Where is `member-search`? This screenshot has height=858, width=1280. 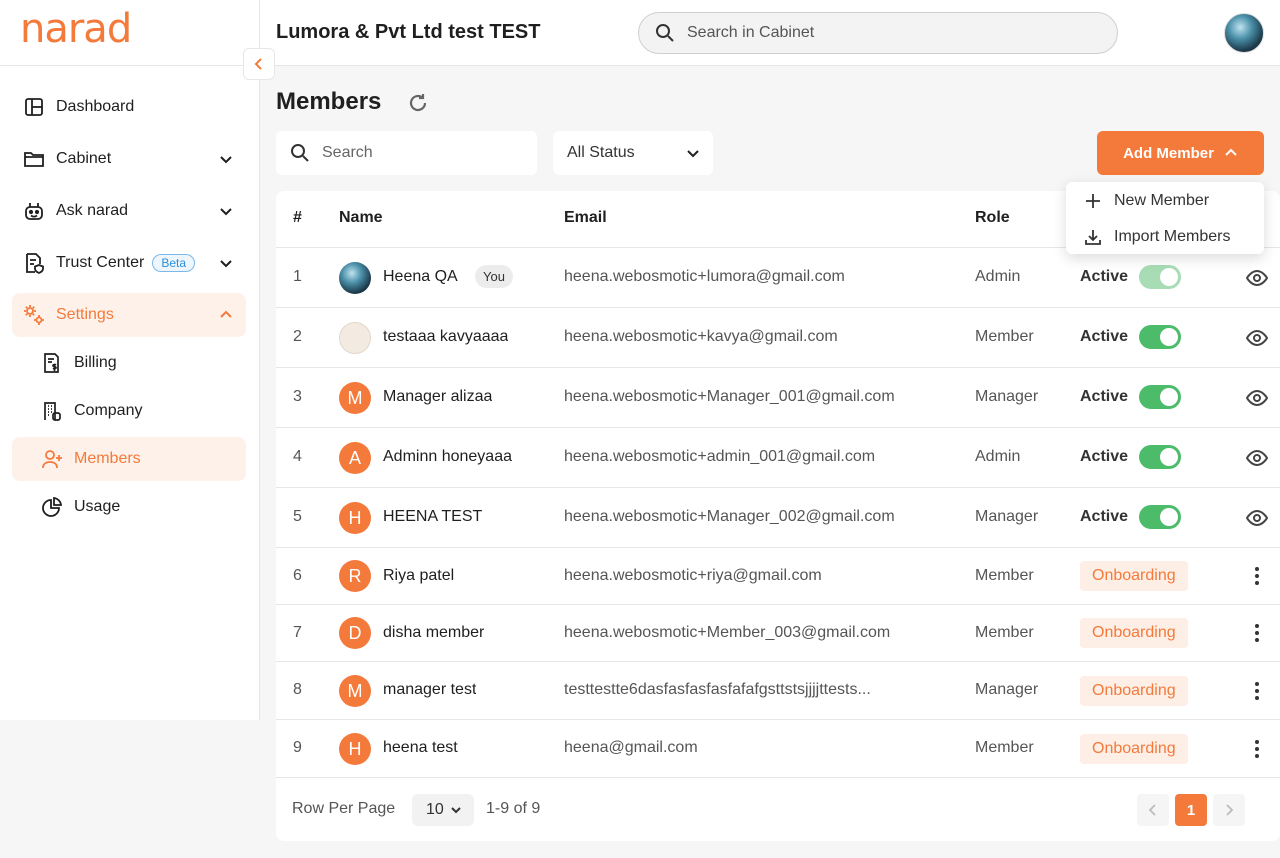
member-search is located at coordinates (406, 153).